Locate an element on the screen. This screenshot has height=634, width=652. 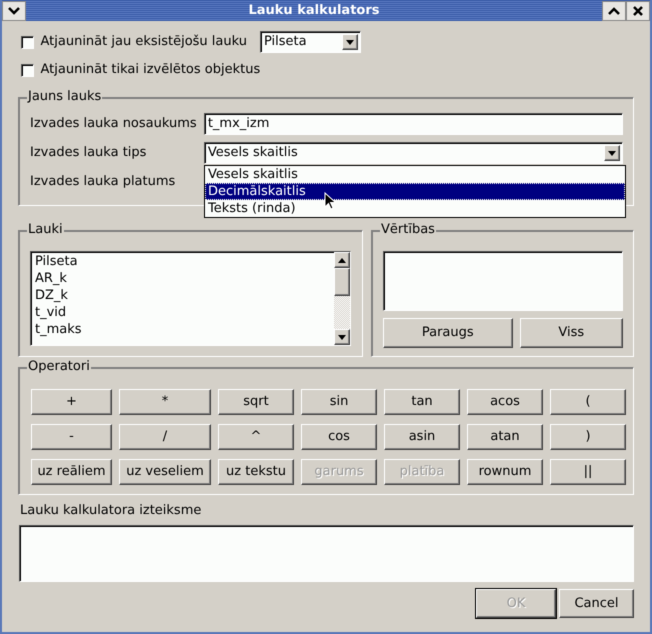
menu-button is located at coordinates (14, 10).